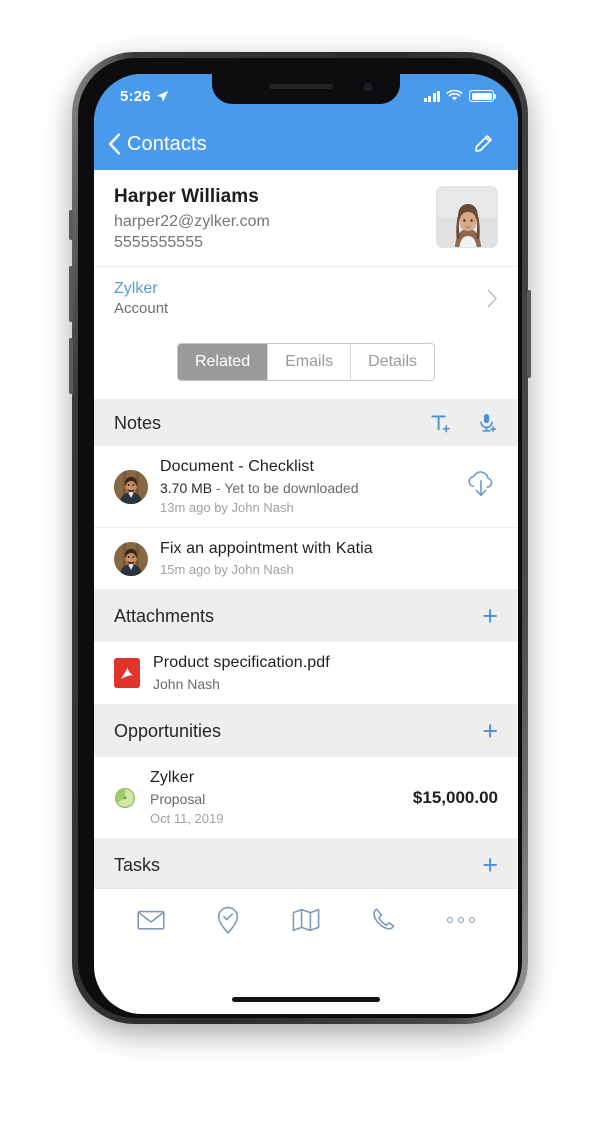 This screenshot has height=1132, width=598. I want to click on add-text-note-icon, so click(440, 423).